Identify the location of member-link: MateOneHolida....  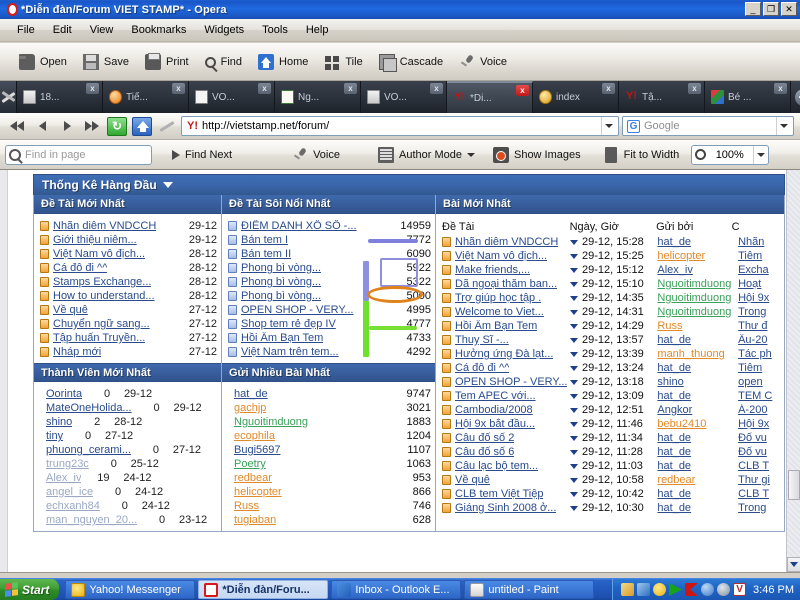
(89, 408).